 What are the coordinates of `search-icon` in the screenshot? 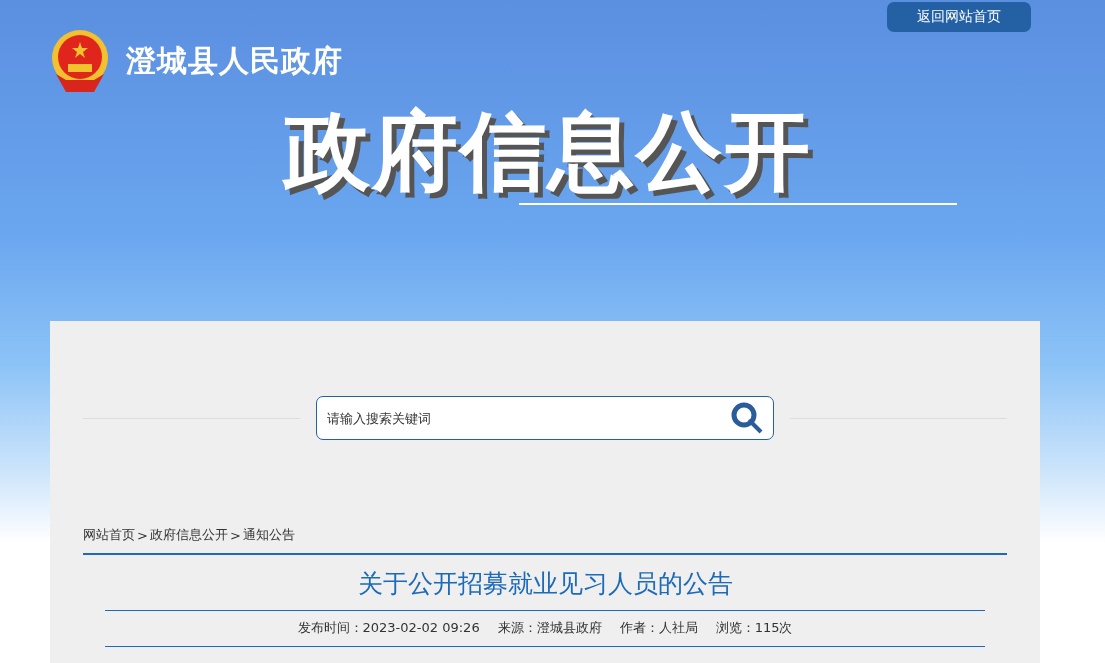 It's located at (747, 418).